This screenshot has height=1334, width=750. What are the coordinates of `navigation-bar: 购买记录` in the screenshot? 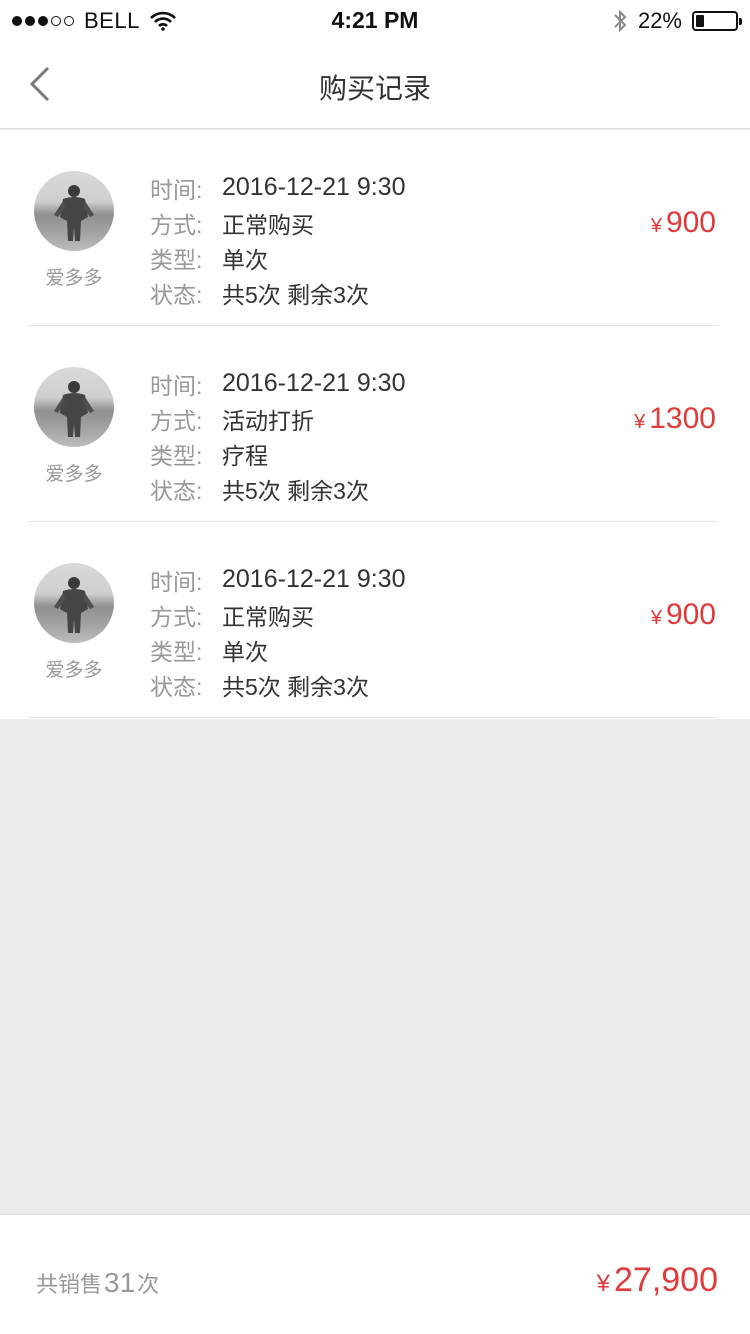 It's located at (375, 84).